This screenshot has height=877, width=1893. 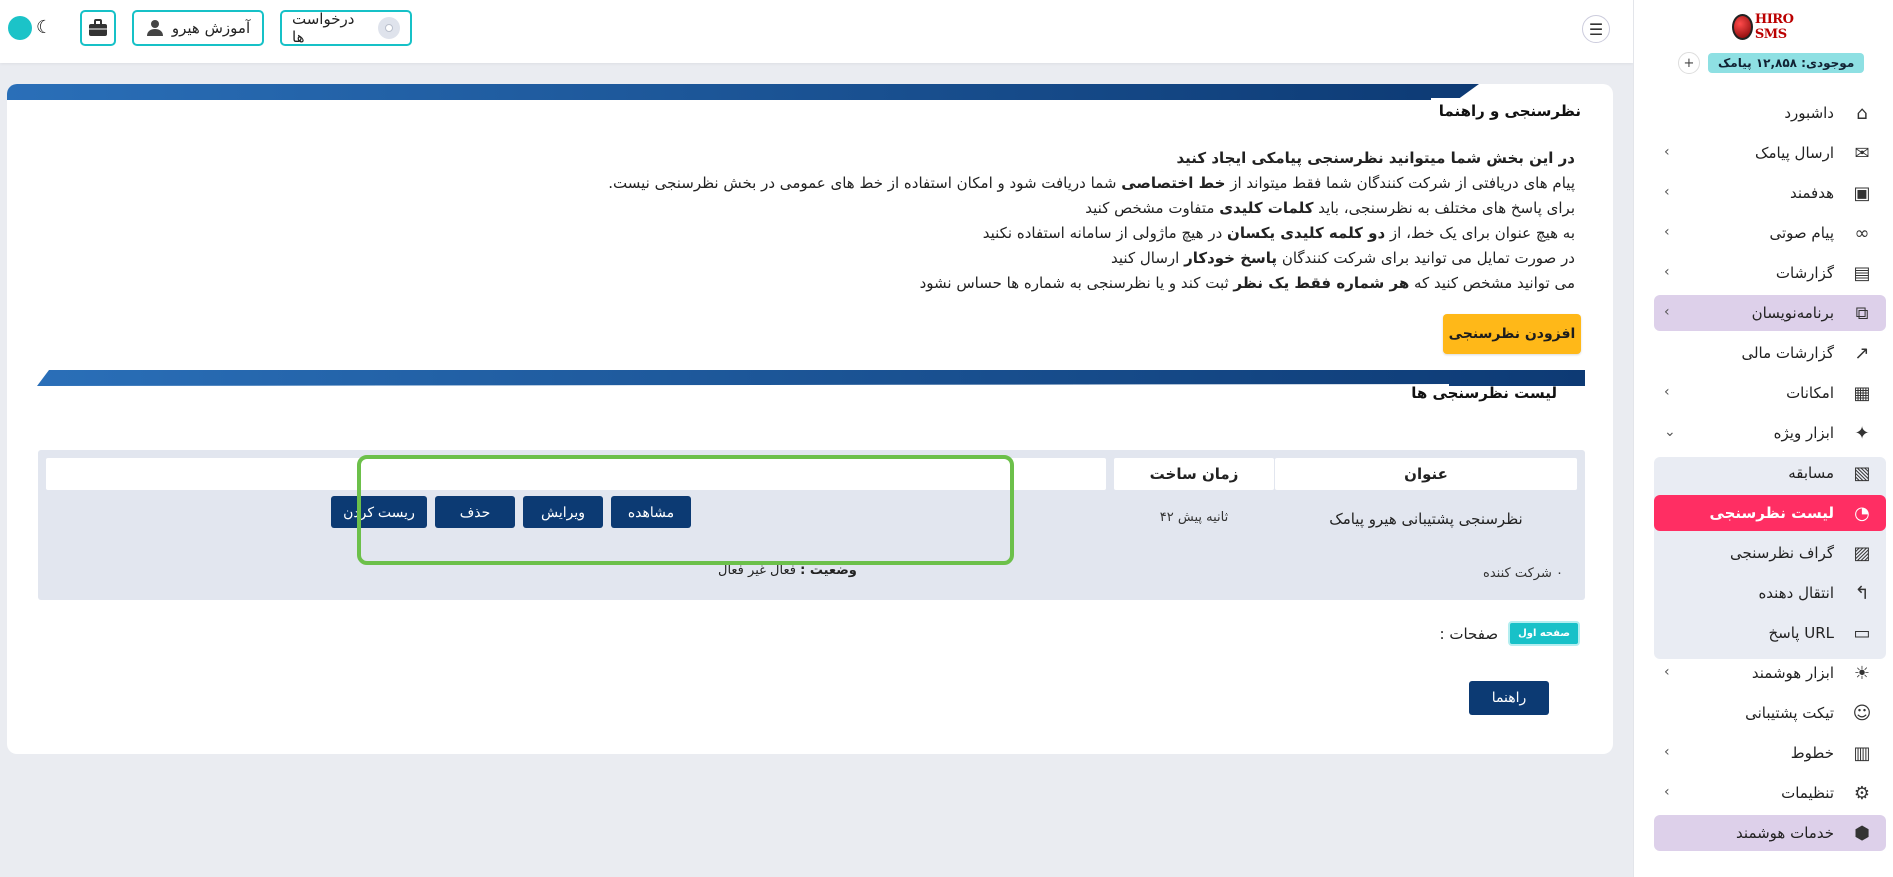 I want to click on graph-icon: ▨, so click(x=1862, y=553).